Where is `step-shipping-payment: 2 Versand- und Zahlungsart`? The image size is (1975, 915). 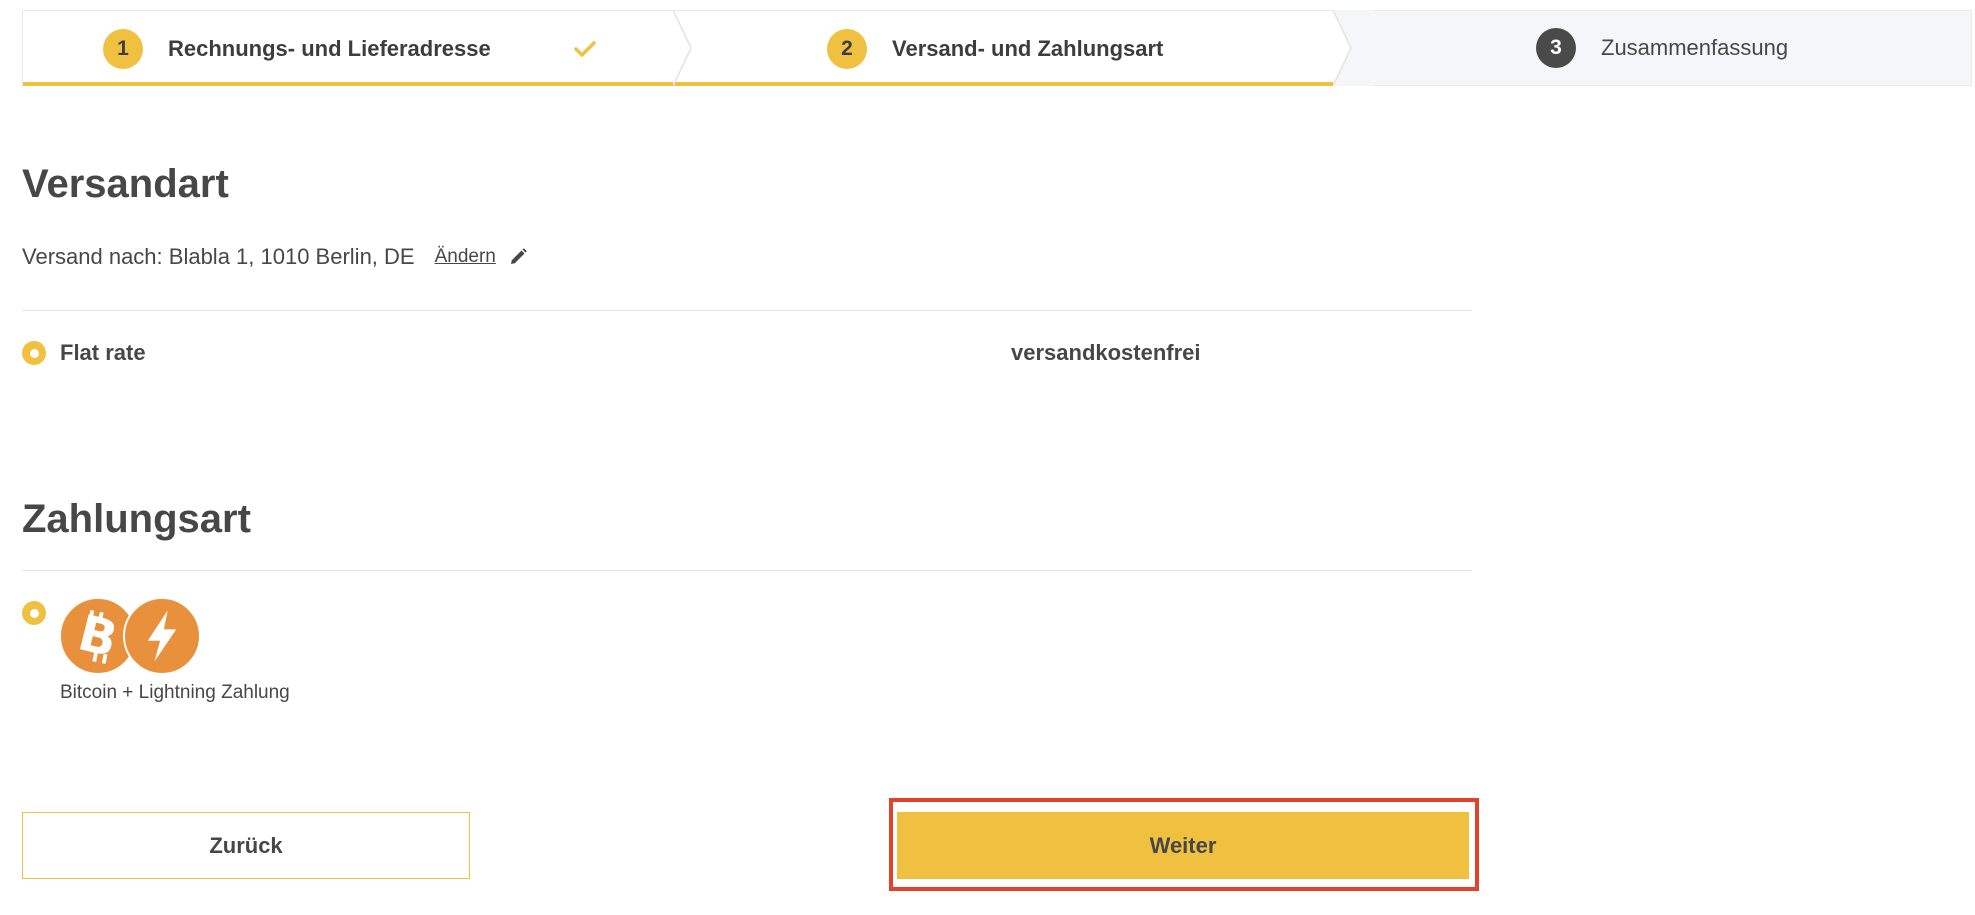 step-shipping-payment: 2 Versand- und Zahlungsart is located at coordinates (1012, 48).